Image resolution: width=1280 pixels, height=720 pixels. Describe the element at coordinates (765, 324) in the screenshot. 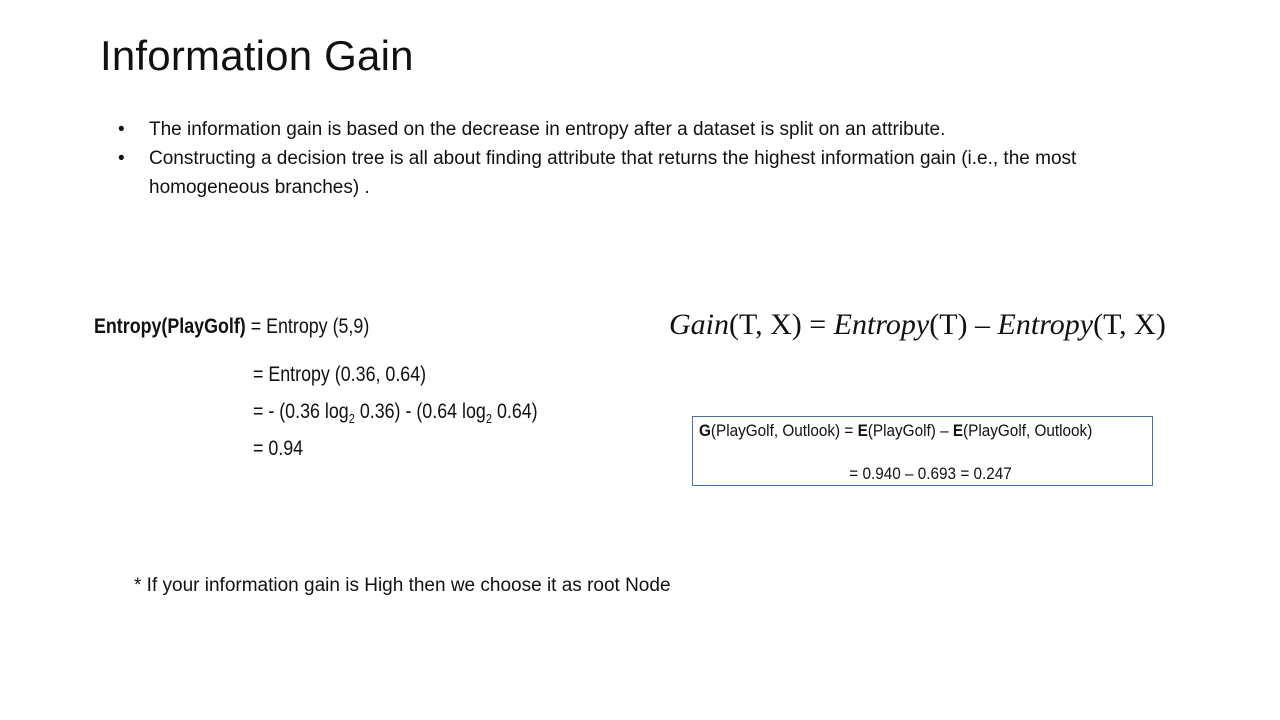

I see `gain-args: (T, X)` at that location.